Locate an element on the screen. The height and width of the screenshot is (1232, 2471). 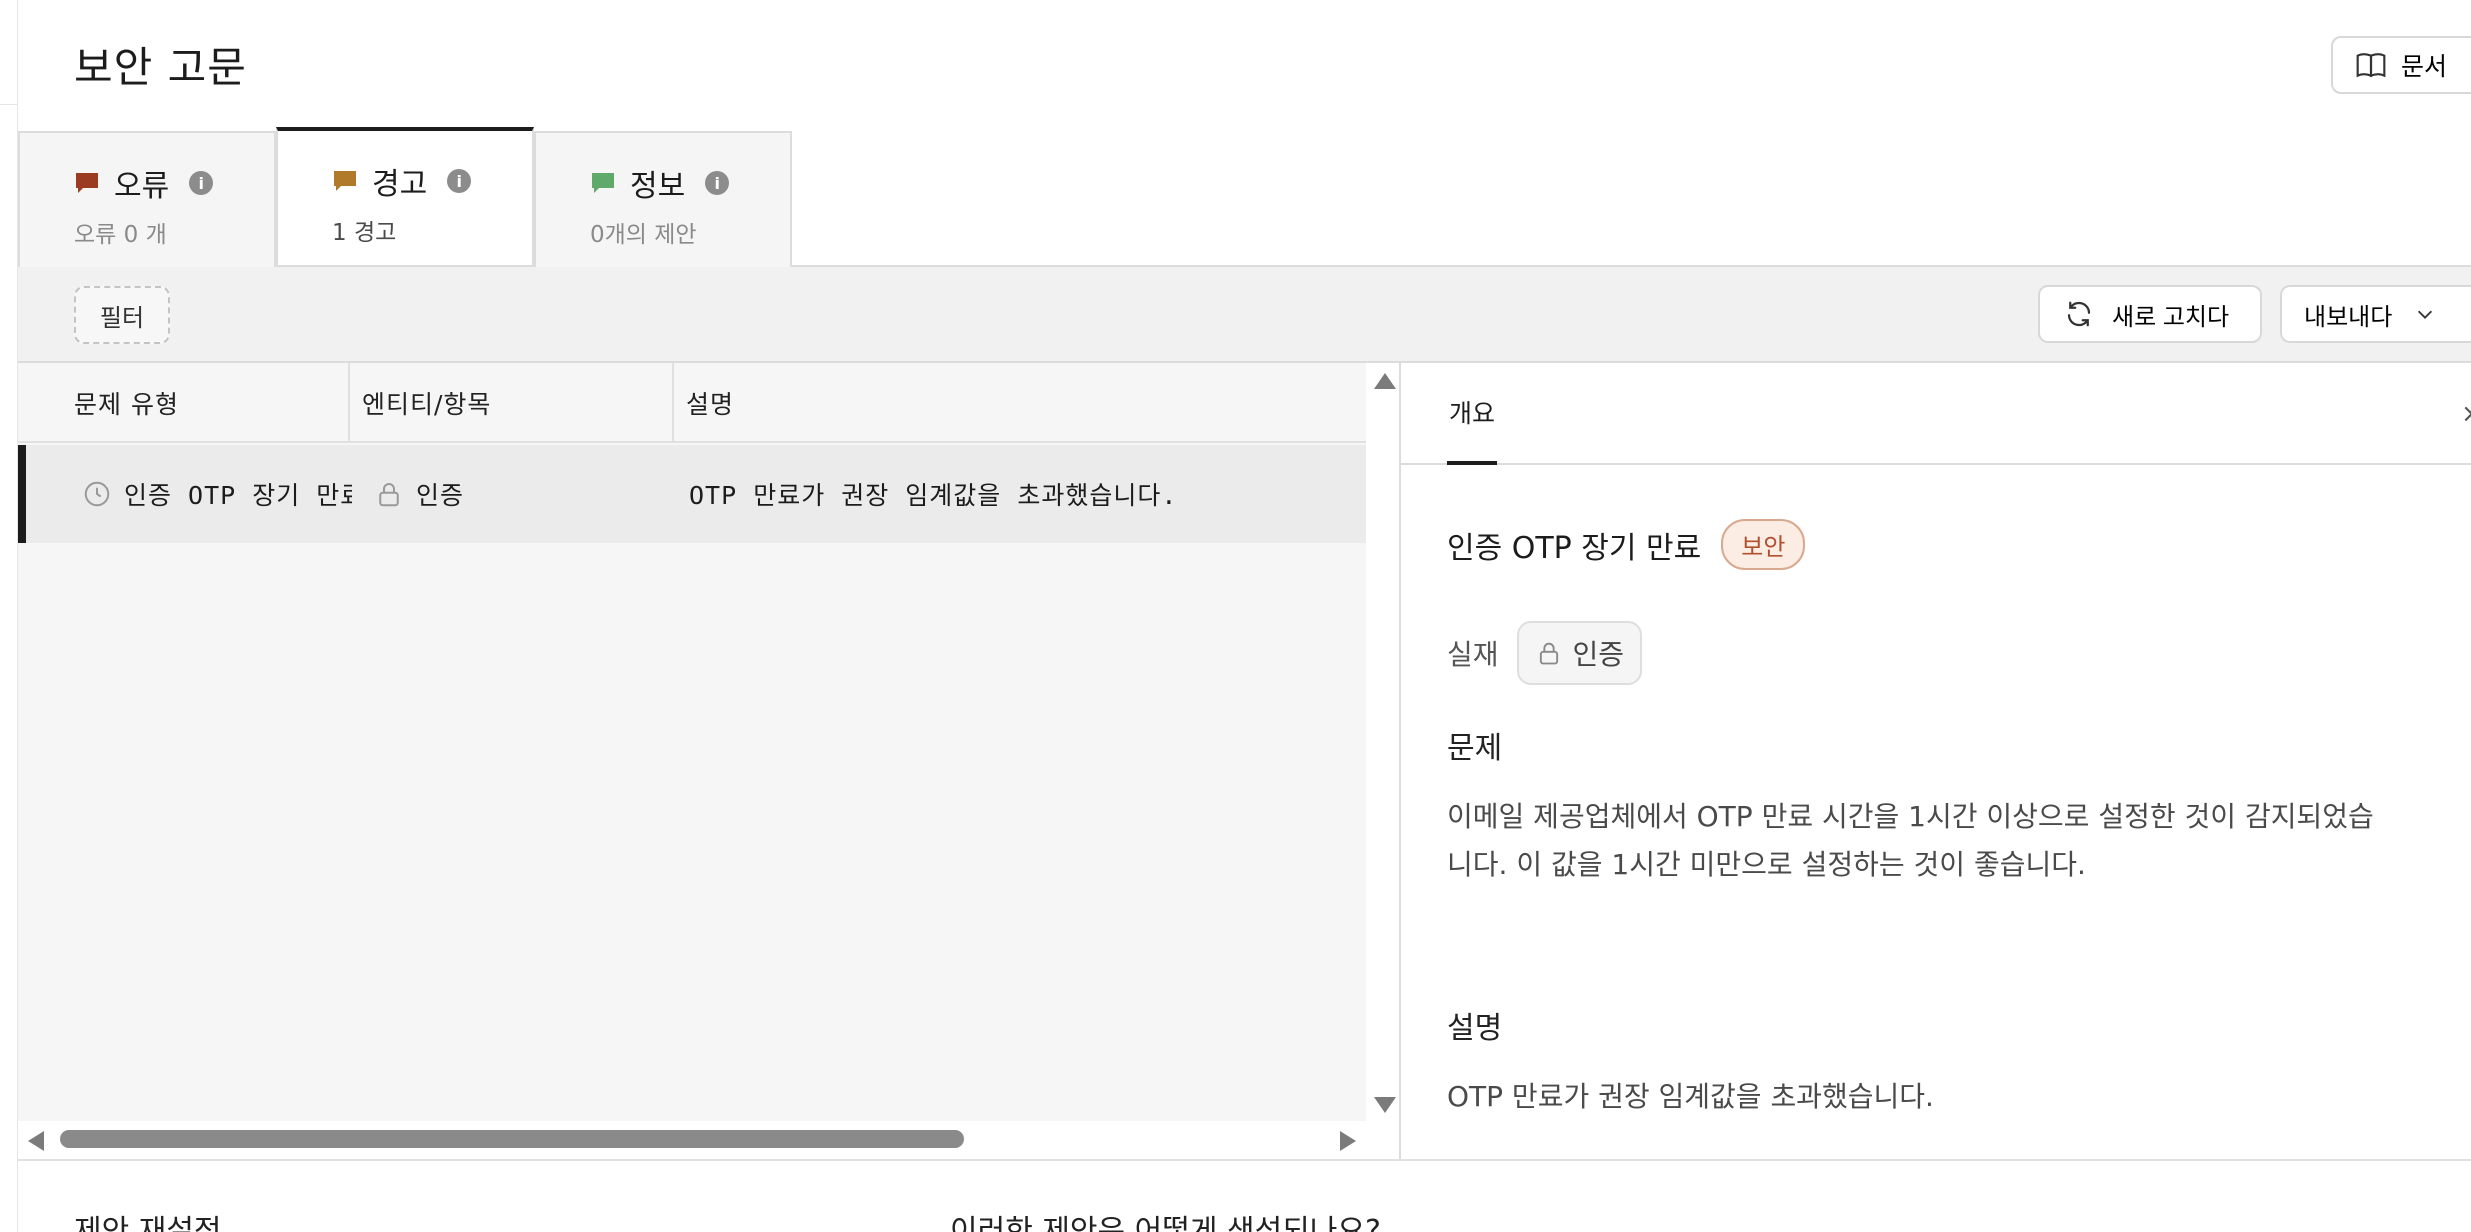
tab-overview: 개요 is located at coordinates (1472, 414).